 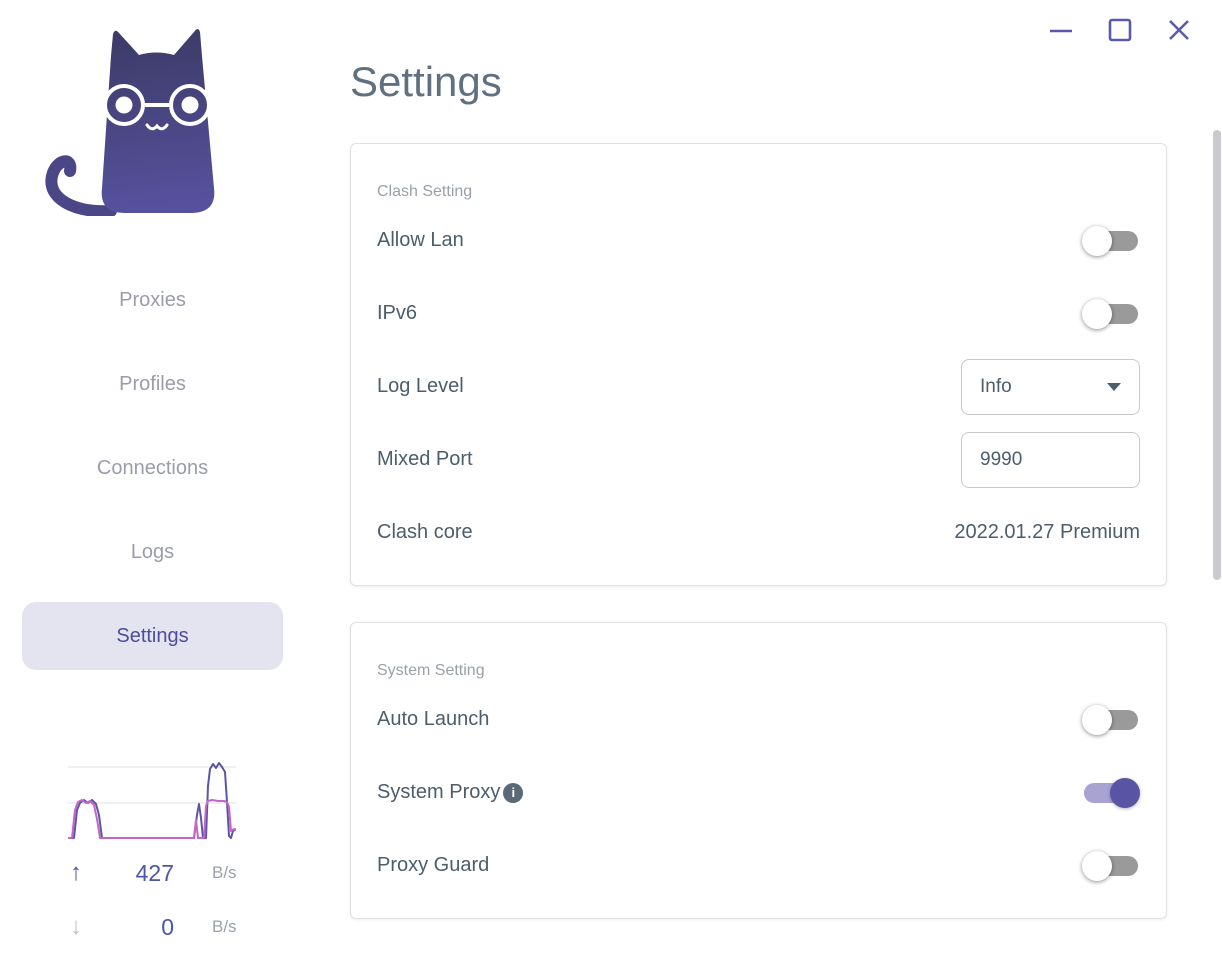 What do you see at coordinates (81, 185) in the screenshot?
I see `cat-tail` at bounding box center [81, 185].